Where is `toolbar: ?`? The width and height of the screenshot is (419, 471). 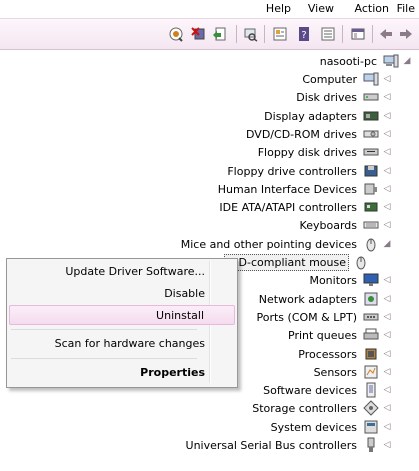
toolbar: ? is located at coordinates (209, 34).